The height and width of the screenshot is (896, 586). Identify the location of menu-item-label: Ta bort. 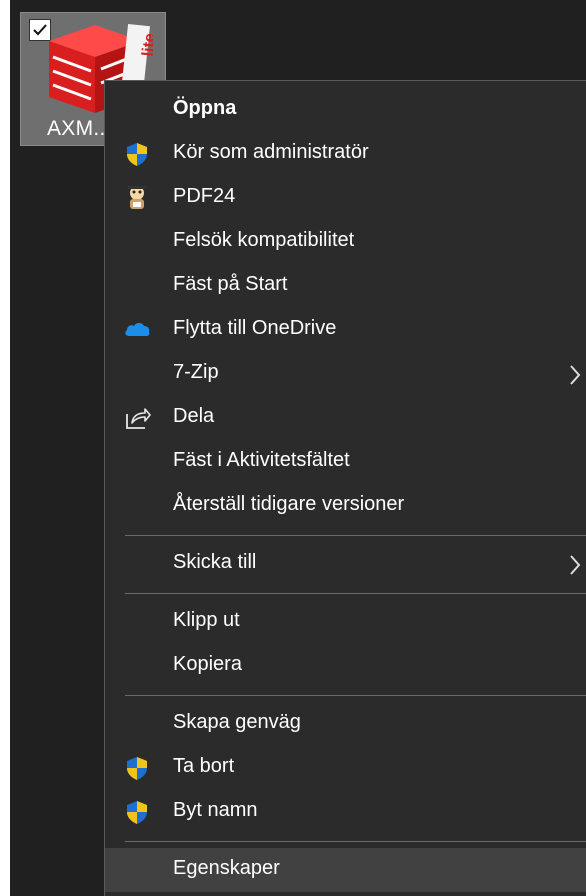
(204, 766).